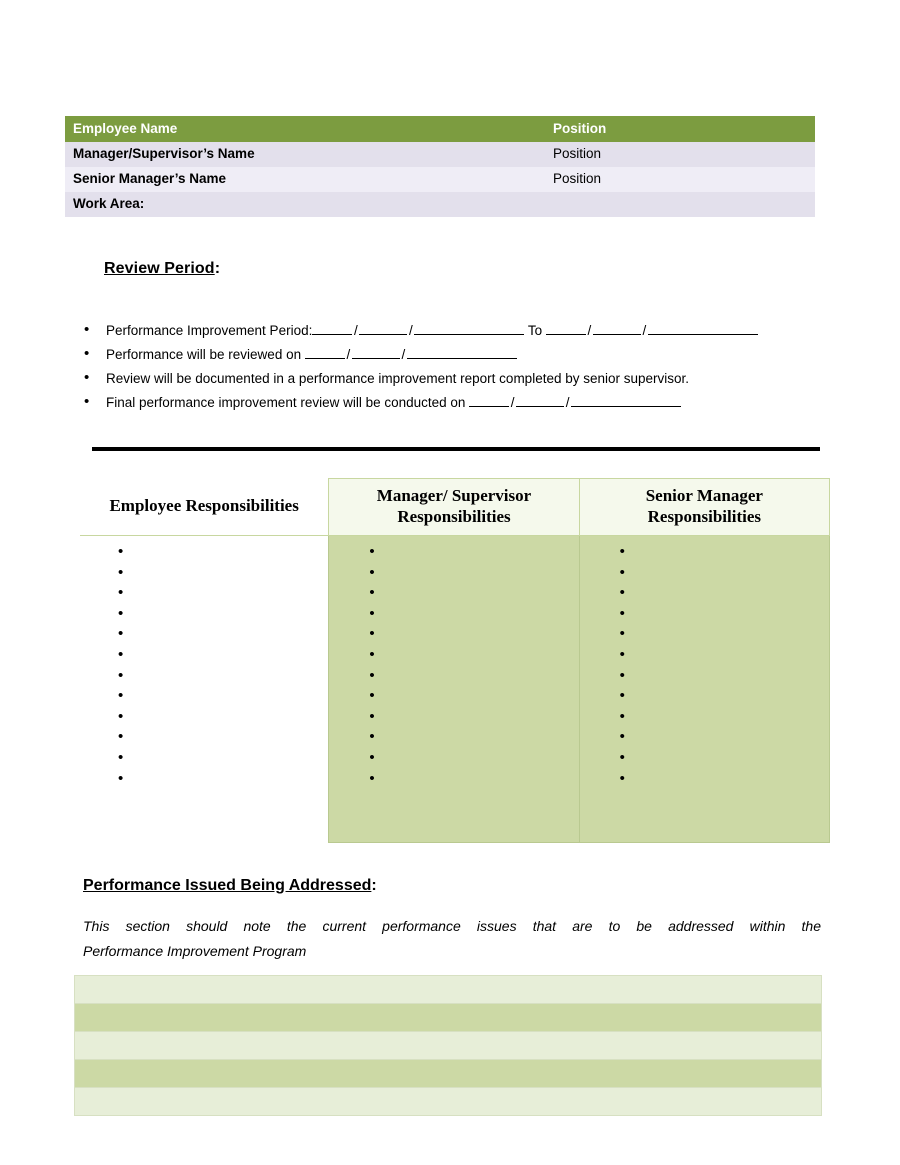 The height and width of the screenshot is (1165, 900). What do you see at coordinates (383, 328) in the screenshot?
I see `date-blank-day` at bounding box center [383, 328].